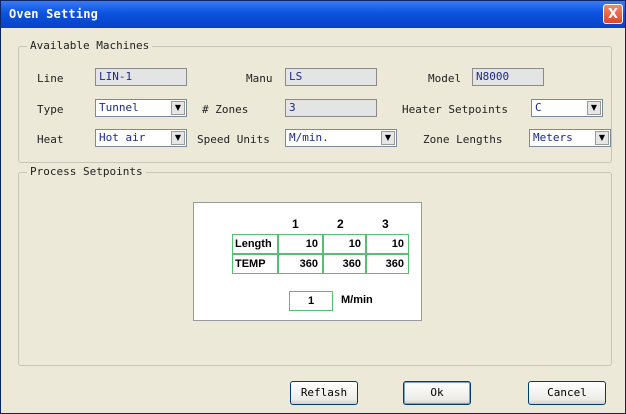 This screenshot has height=414, width=626. I want to click on line-field: LIN-1, so click(141, 77).